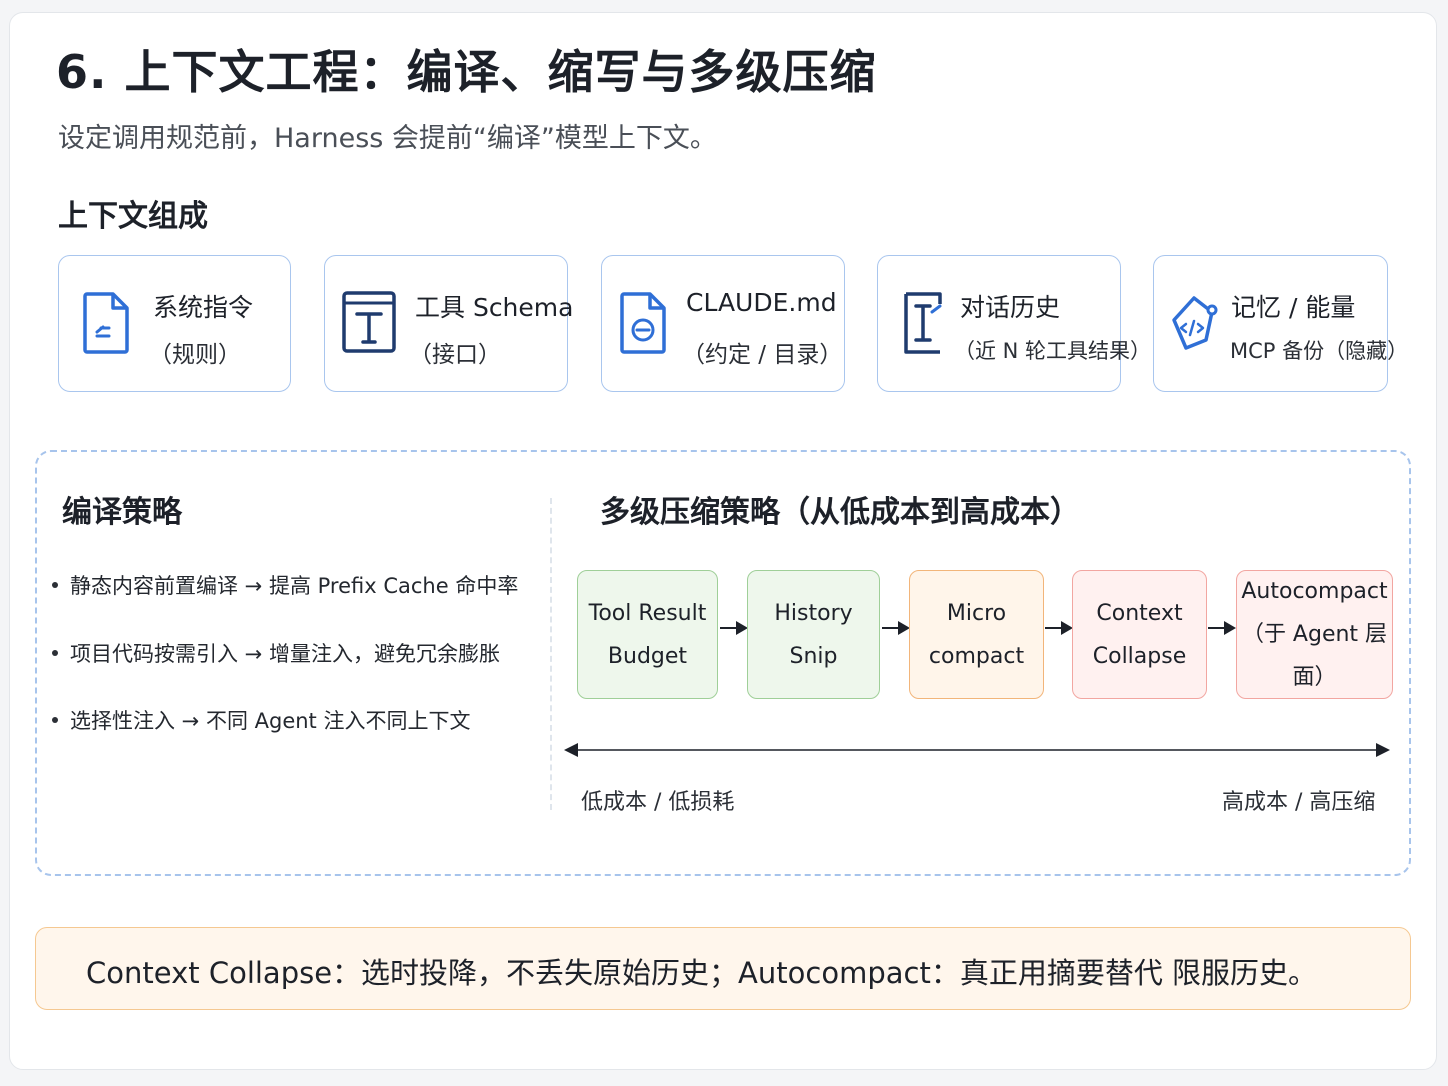 This screenshot has height=1086, width=1448. Describe the element at coordinates (1139, 656) in the screenshot. I see `stage-line2: Collapse` at that location.